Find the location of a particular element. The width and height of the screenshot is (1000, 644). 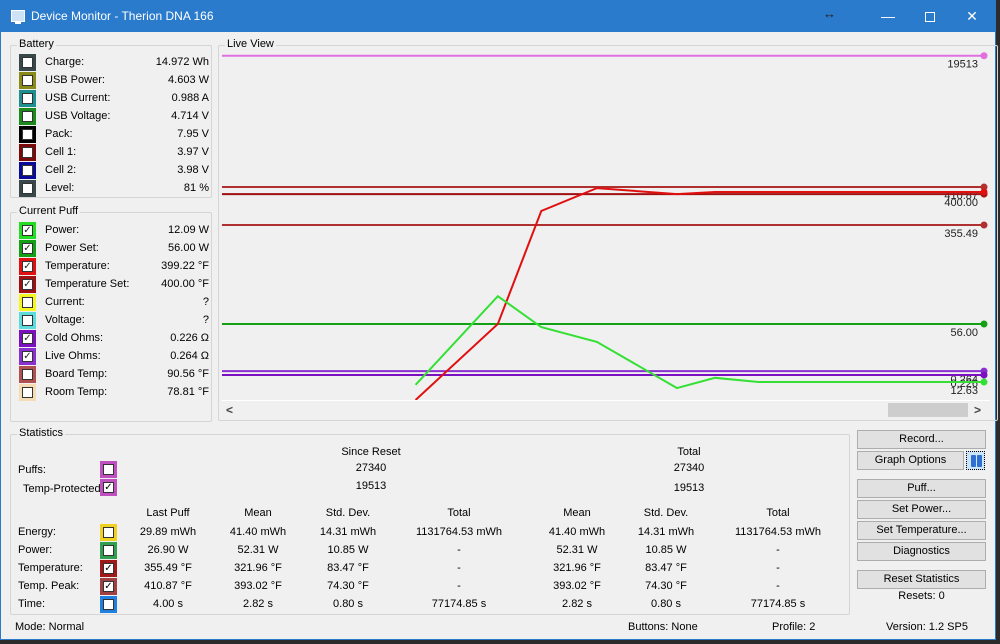

close-button: ✕ is located at coordinates (972, 16).